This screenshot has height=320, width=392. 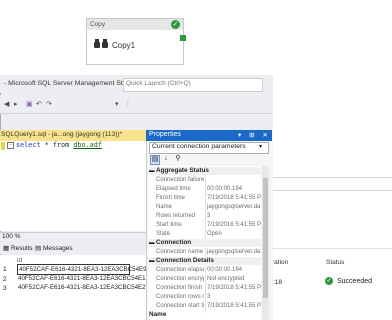 I want to click on sql-text-from: * from, so click(x=57, y=145).